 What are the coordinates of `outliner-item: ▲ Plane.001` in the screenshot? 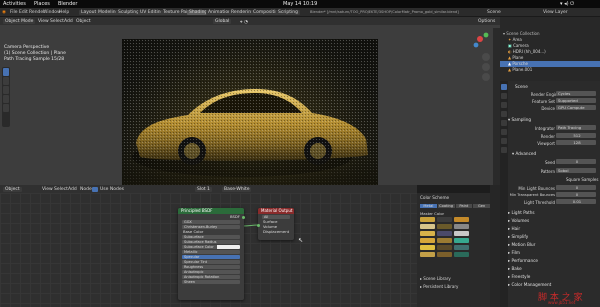 It's located at (550, 70).